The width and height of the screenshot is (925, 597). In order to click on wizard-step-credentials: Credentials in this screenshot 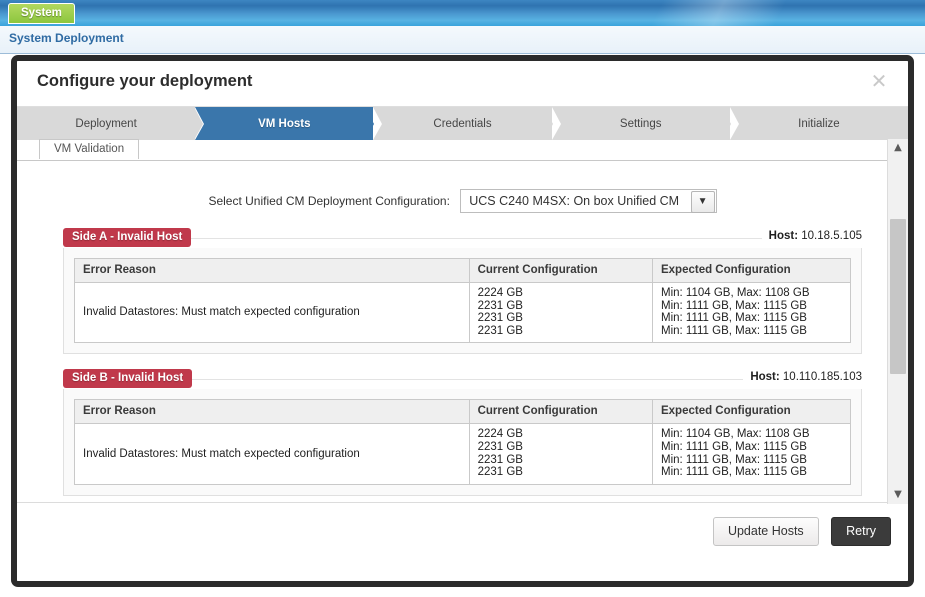, I will do `click(467, 123)`.